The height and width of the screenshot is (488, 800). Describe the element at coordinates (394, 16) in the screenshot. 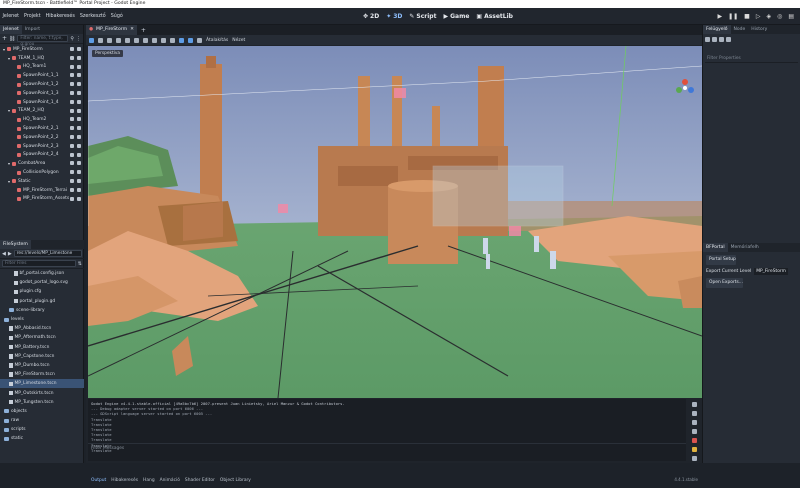

I see `3d-button: ✦ 3D` at that location.